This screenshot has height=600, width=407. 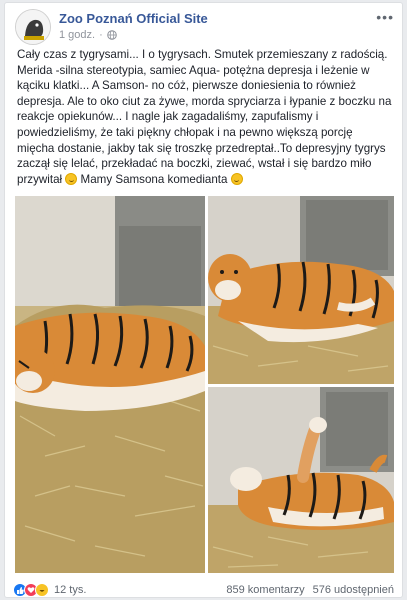 I want to click on haha-reaction-icon, so click(x=42, y=590).